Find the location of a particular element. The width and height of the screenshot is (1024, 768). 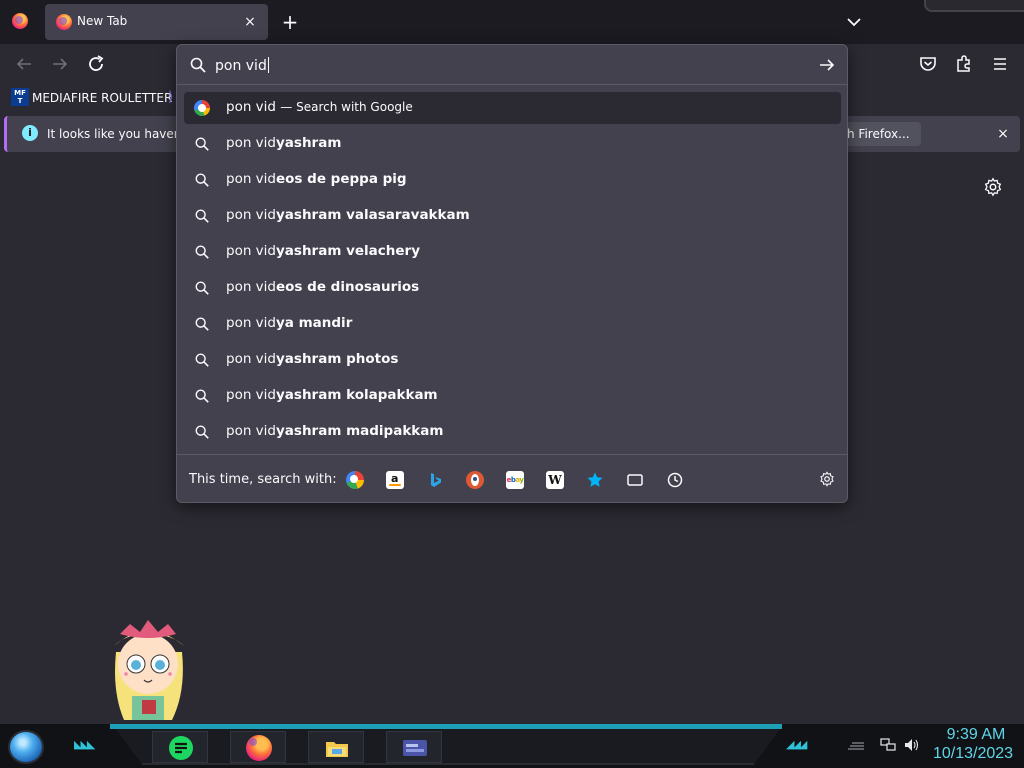

urlbar-input: pon vid is located at coordinates (242, 65).